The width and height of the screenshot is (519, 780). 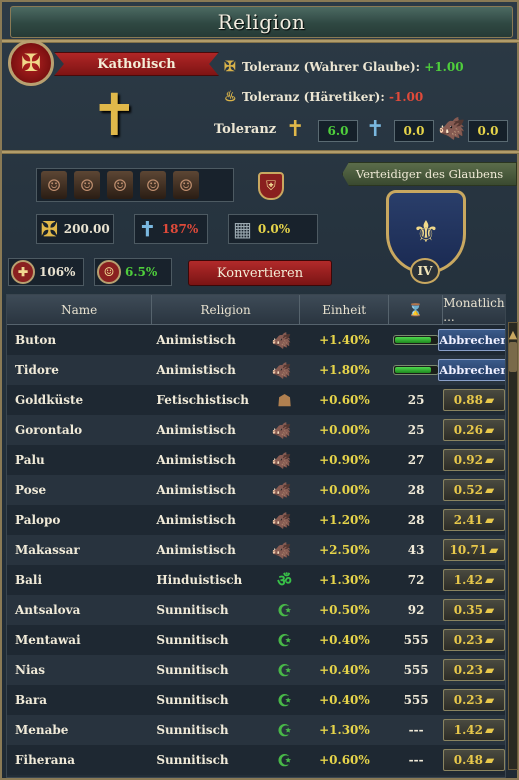 I want to click on scroll-thumb, so click(x=513, y=357).